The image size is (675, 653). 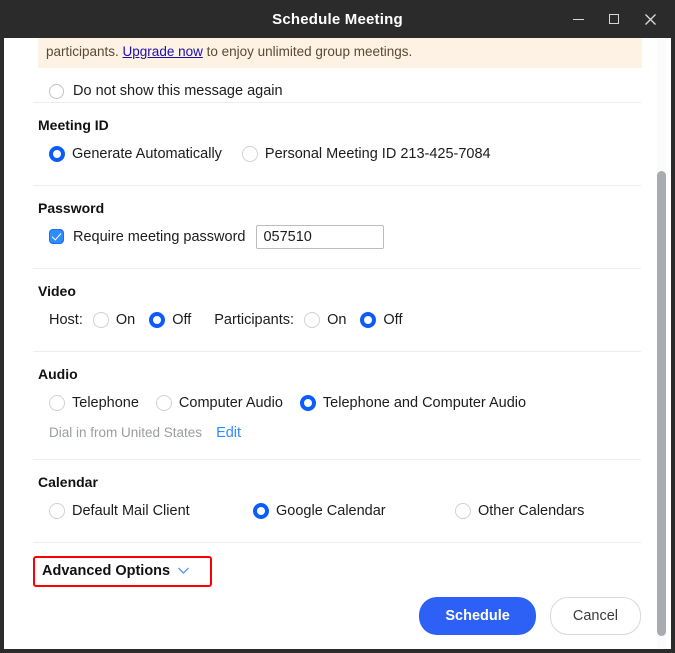 What do you see at coordinates (650, 19) in the screenshot?
I see `close-icon` at bounding box center [650, 19].